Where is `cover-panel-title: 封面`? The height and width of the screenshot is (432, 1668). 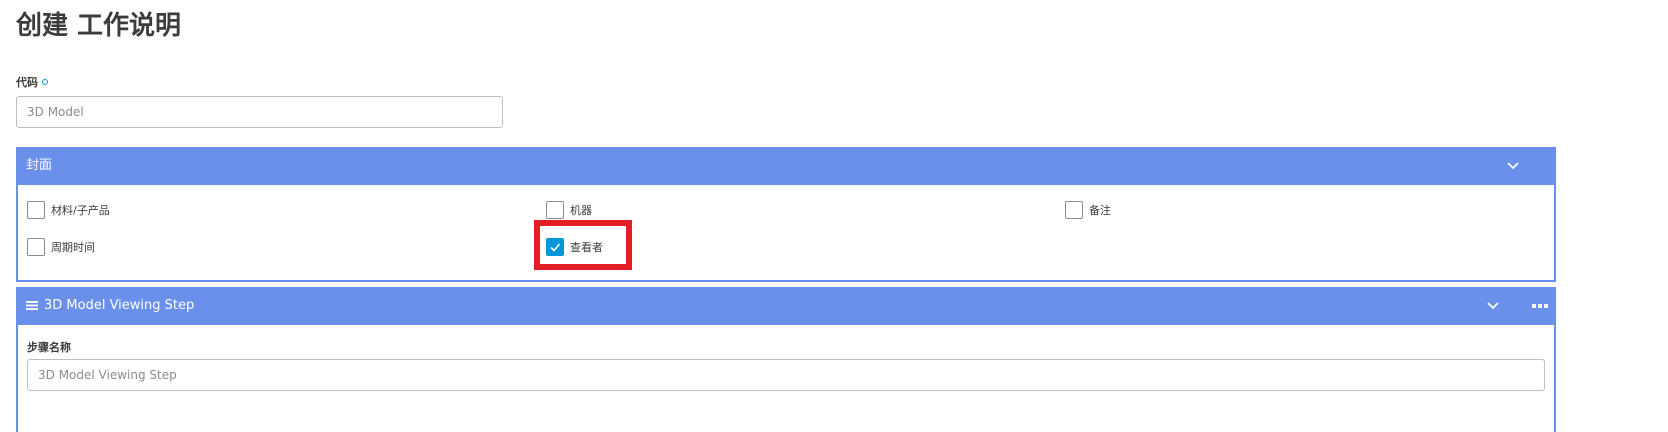
cover-panel-title: 封面 is located at coordinates (39, 165).